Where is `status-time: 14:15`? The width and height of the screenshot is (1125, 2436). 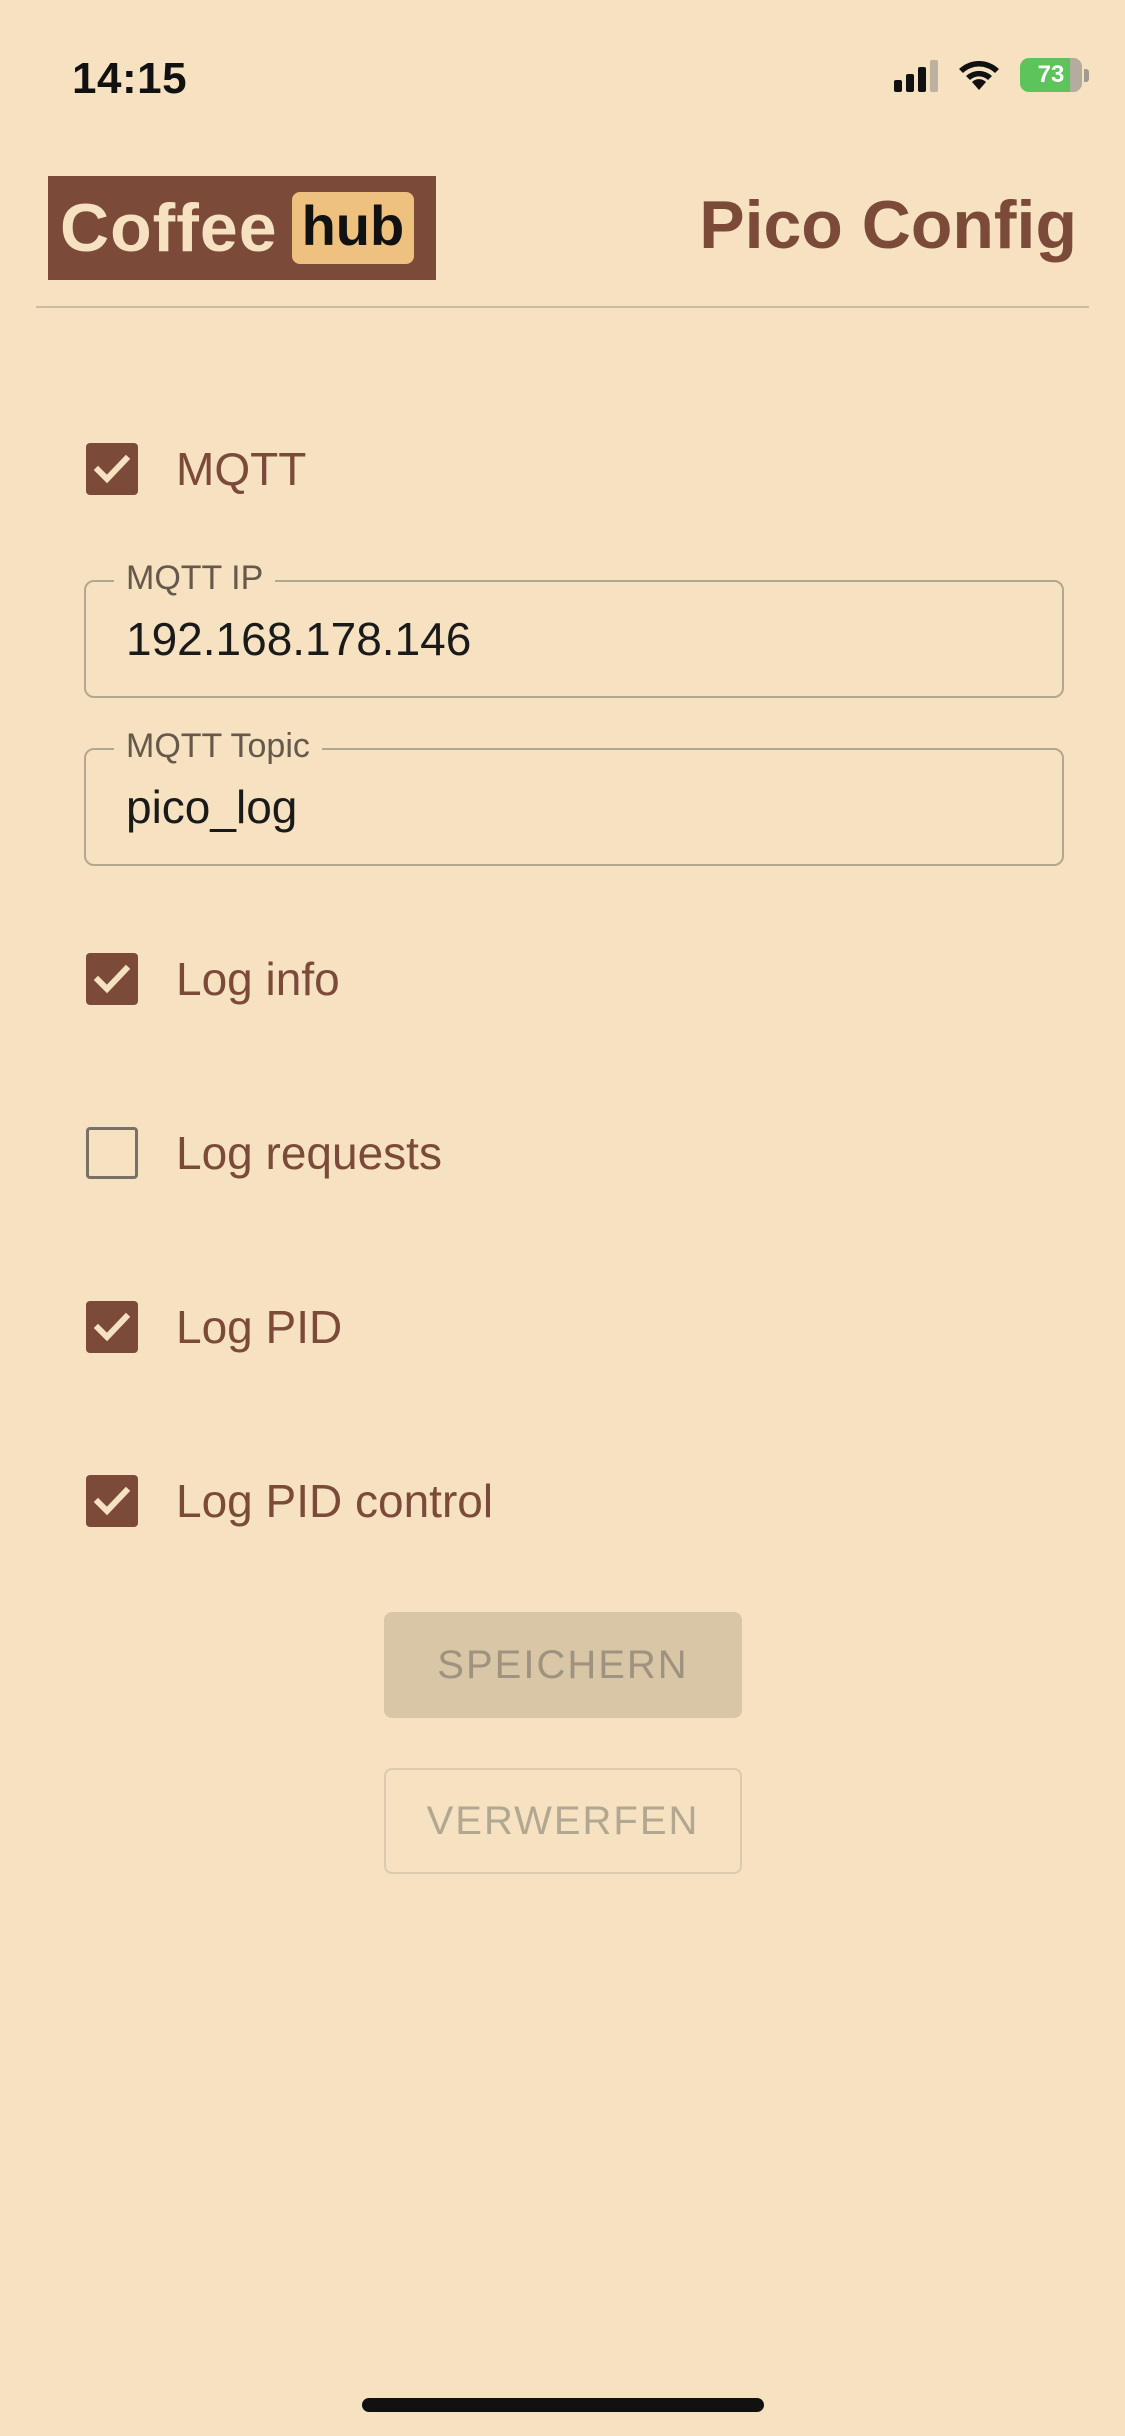 status-time: 14:15 is located at coordinates (130, 78).